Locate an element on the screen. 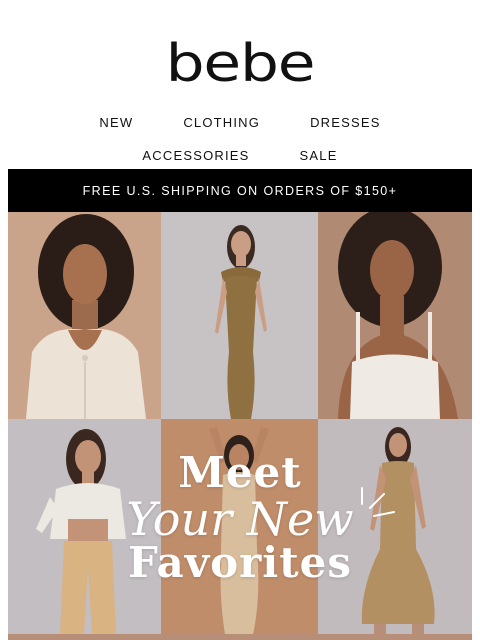 This screenshot has height=640, width=480. lace-top-model-illustration is located at coordinates (84, 315).